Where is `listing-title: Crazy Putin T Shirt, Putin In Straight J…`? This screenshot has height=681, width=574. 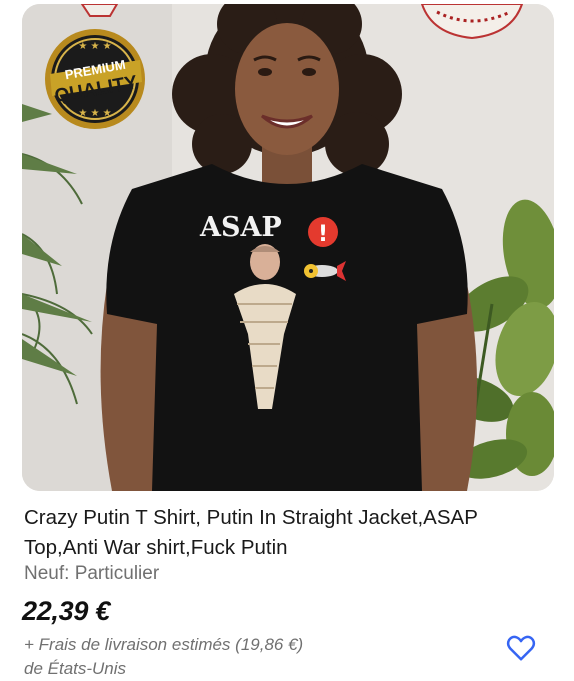 listing-title: Crazy Putin T Shirt, Putin In Straight J… is located at coordinates (284, 533).